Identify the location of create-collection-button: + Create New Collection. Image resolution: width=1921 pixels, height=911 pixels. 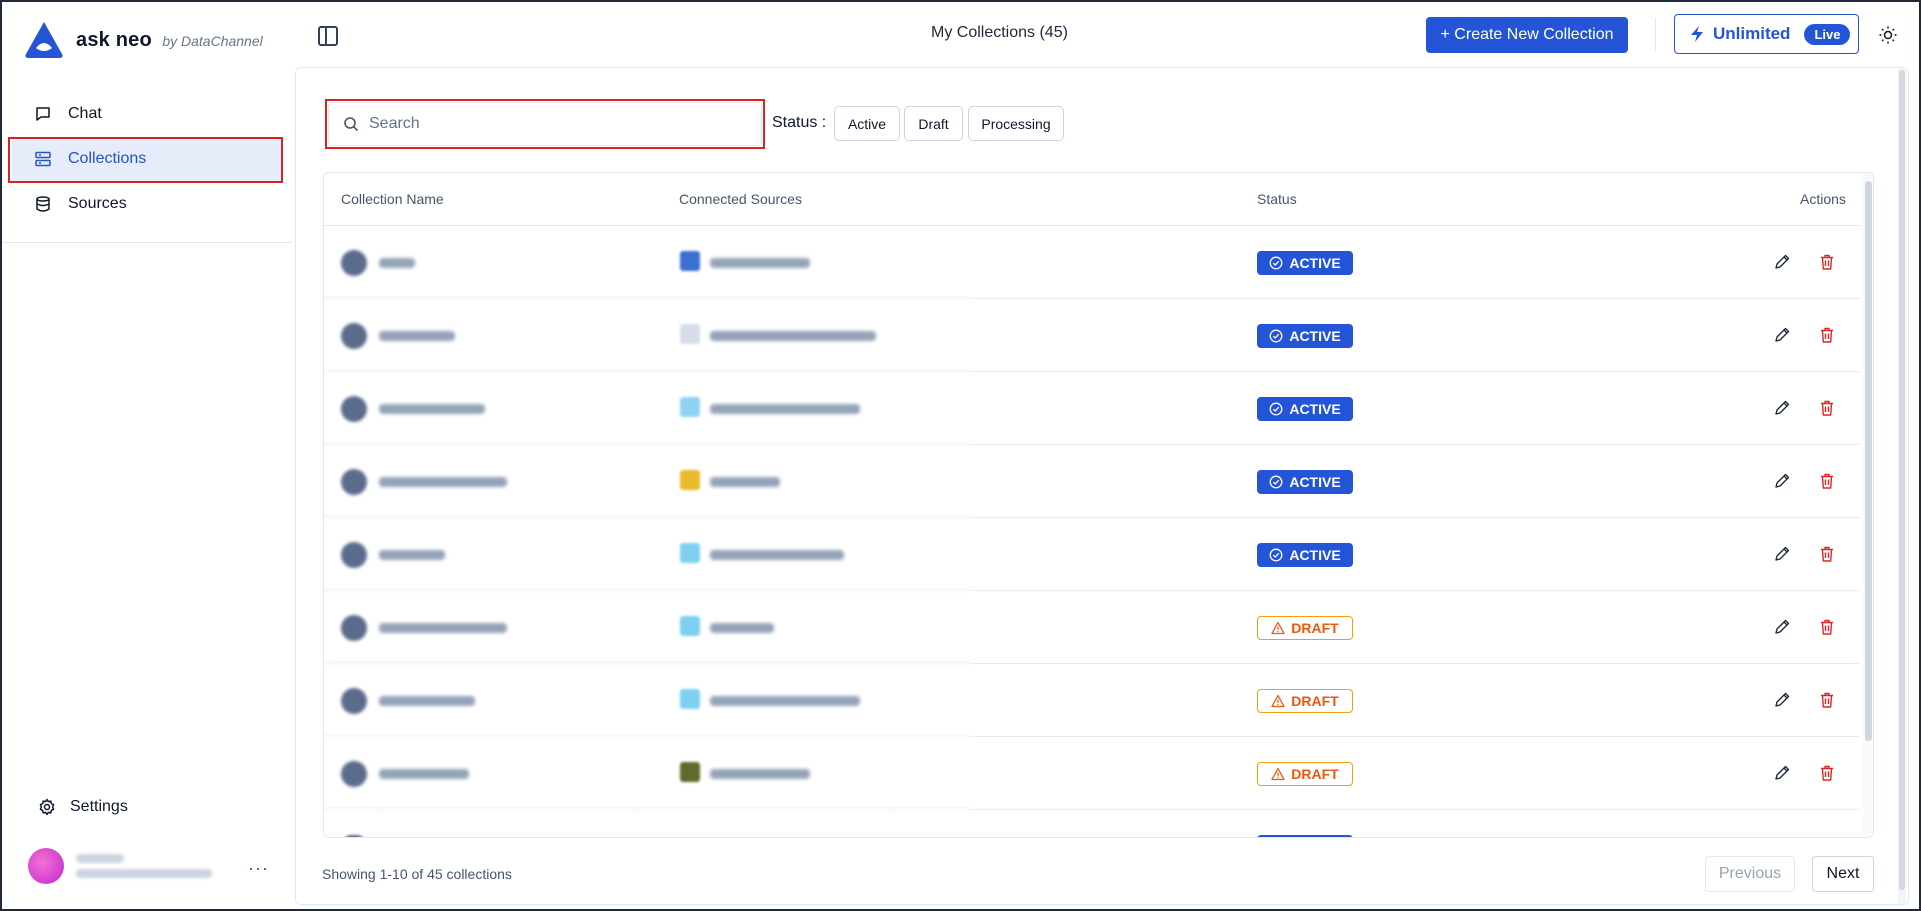
(1527, 35).